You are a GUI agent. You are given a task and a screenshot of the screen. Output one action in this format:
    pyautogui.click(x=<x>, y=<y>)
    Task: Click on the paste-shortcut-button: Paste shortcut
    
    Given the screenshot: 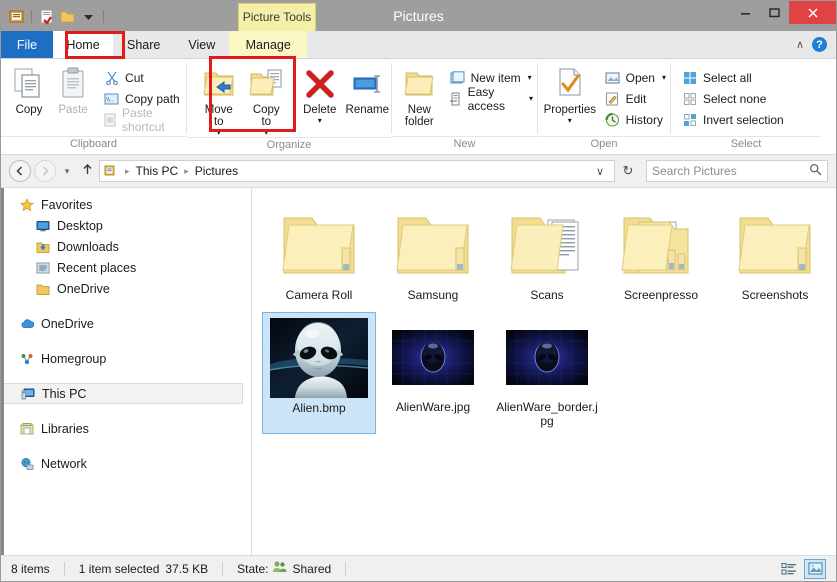 What is the action you would take?
    pyautogui.click(x=142, y=120)
    